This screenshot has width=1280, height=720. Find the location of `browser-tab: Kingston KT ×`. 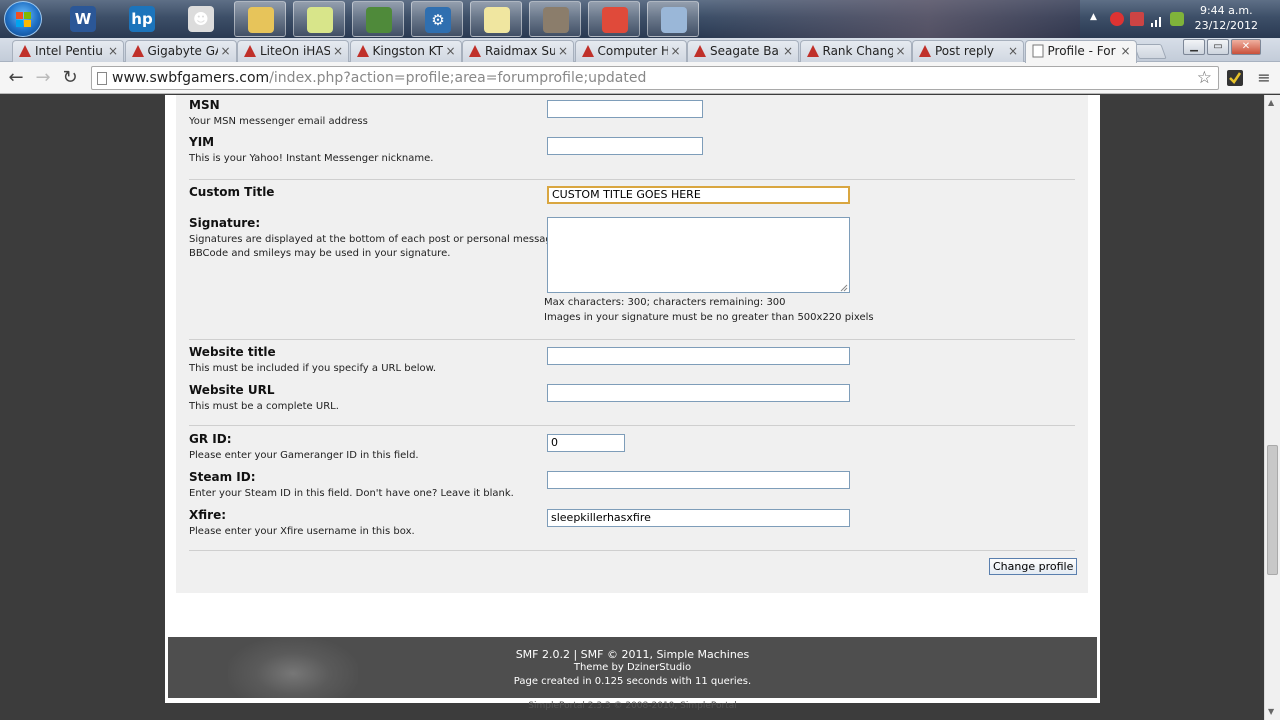

browser-tab: Kingston KT × is located at coordinates (405, 51).